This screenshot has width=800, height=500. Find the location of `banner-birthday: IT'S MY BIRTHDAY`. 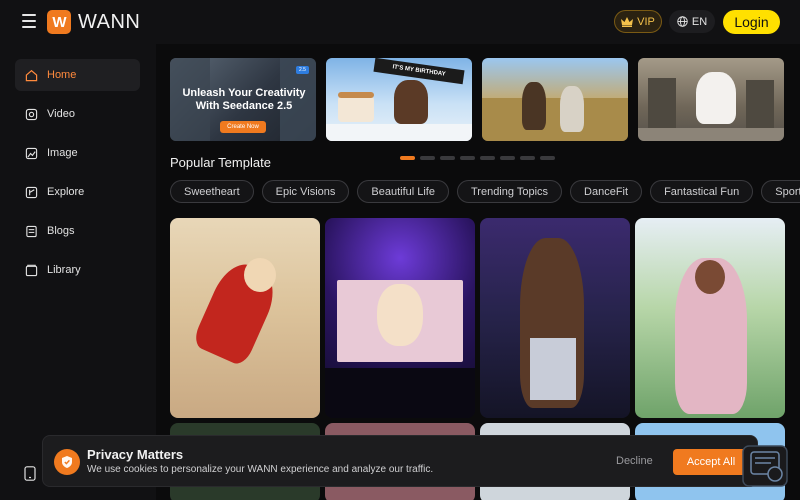

banner-birthday: IT'S MY BIRTHDAY is located at coordinates (399, 99).